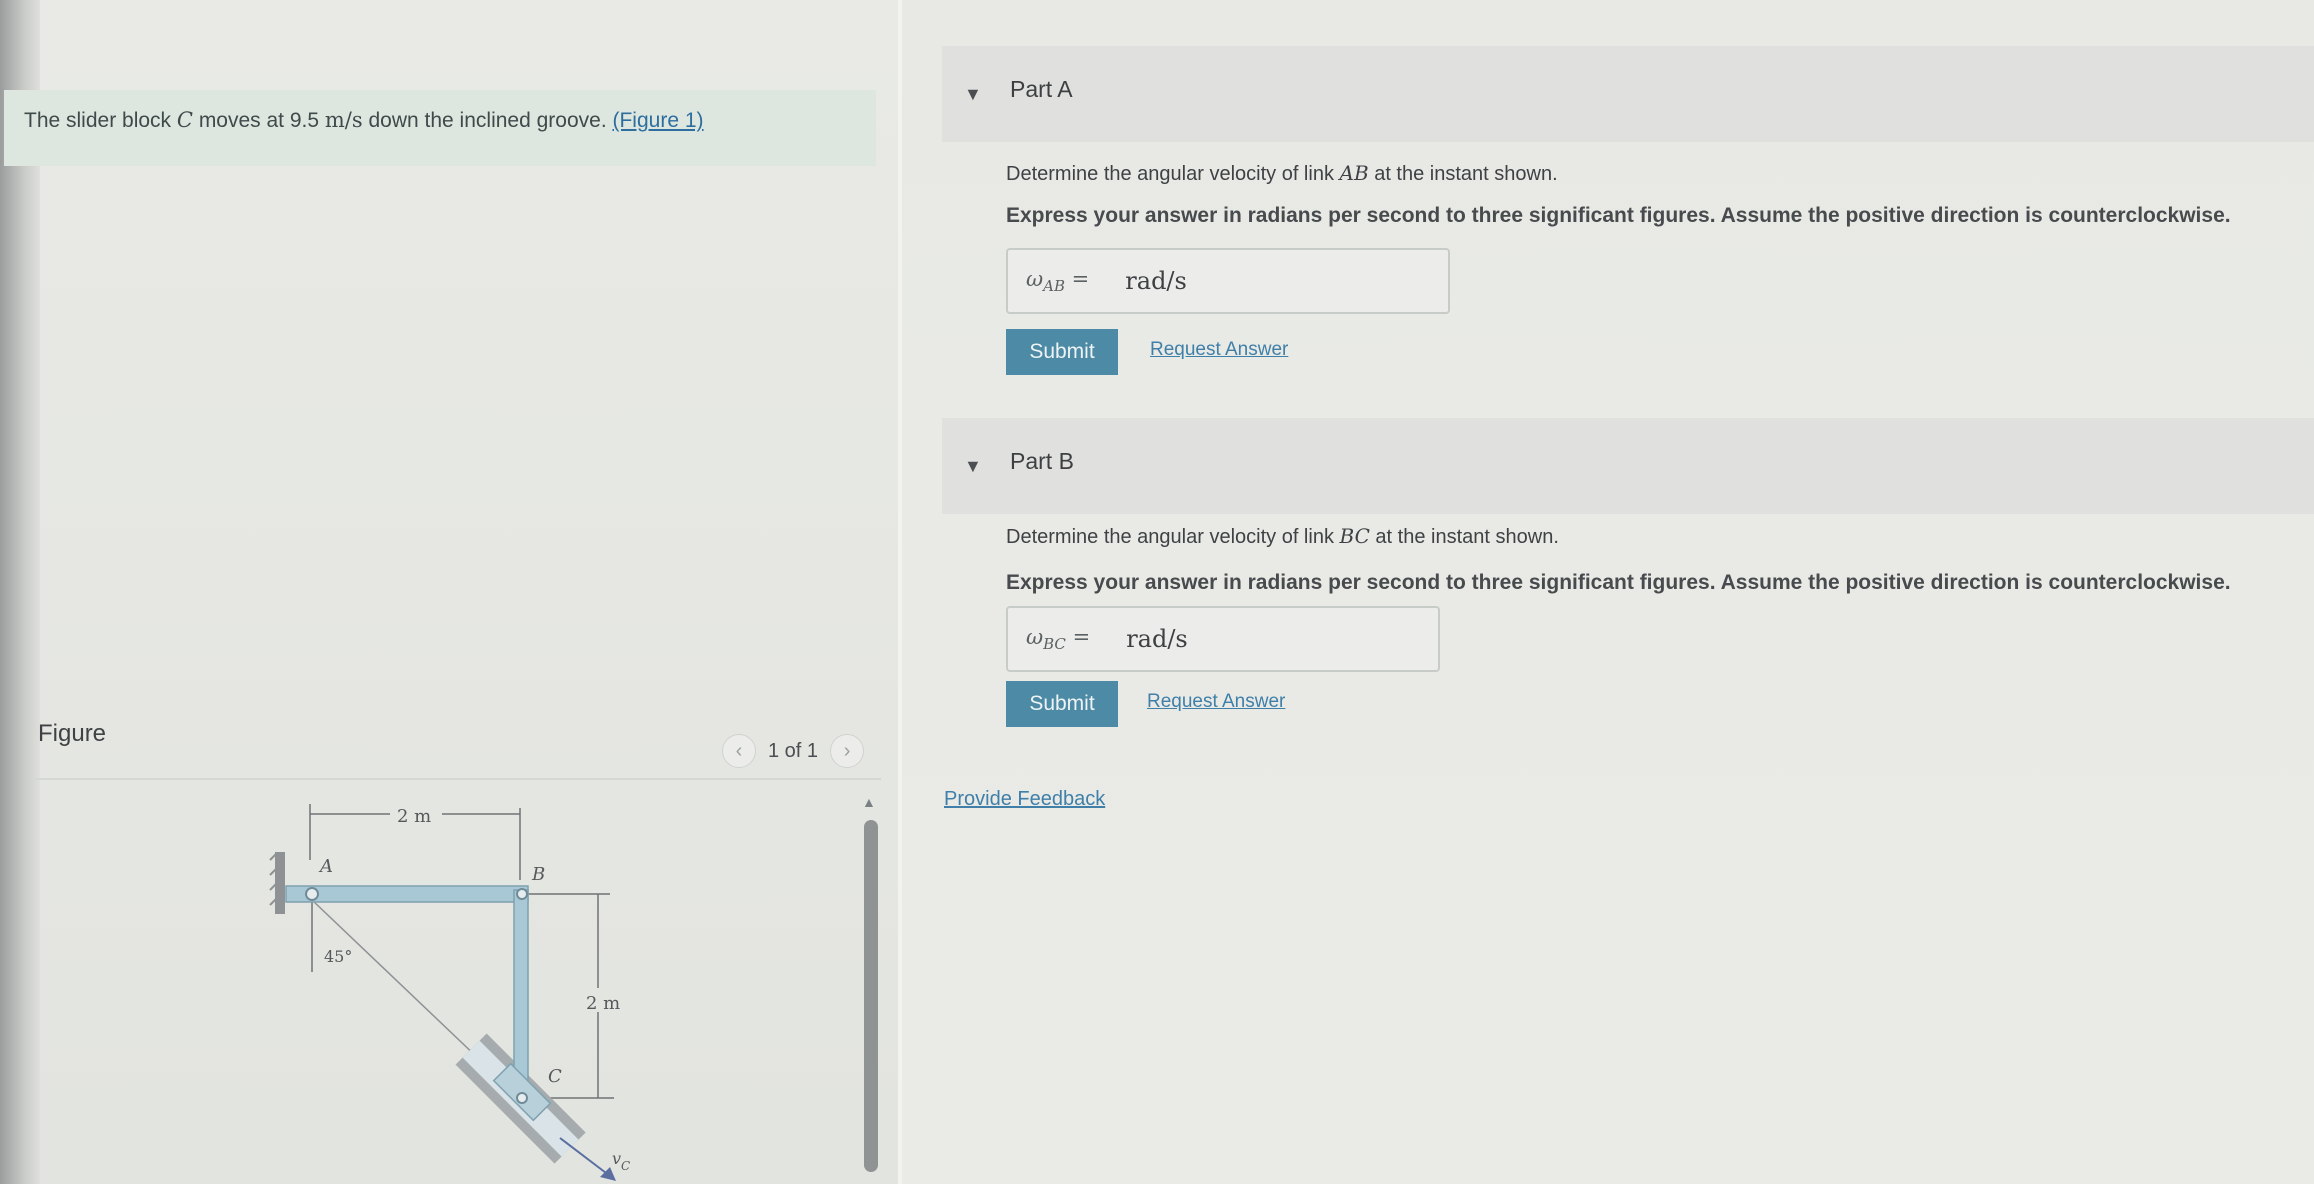 The image size is (2314, 1184). What do you see at coordinates (1219, 350) in the screenshot?
I see `part-a-request-answer-link: Request Answer` at bounding box center [1219, 350].